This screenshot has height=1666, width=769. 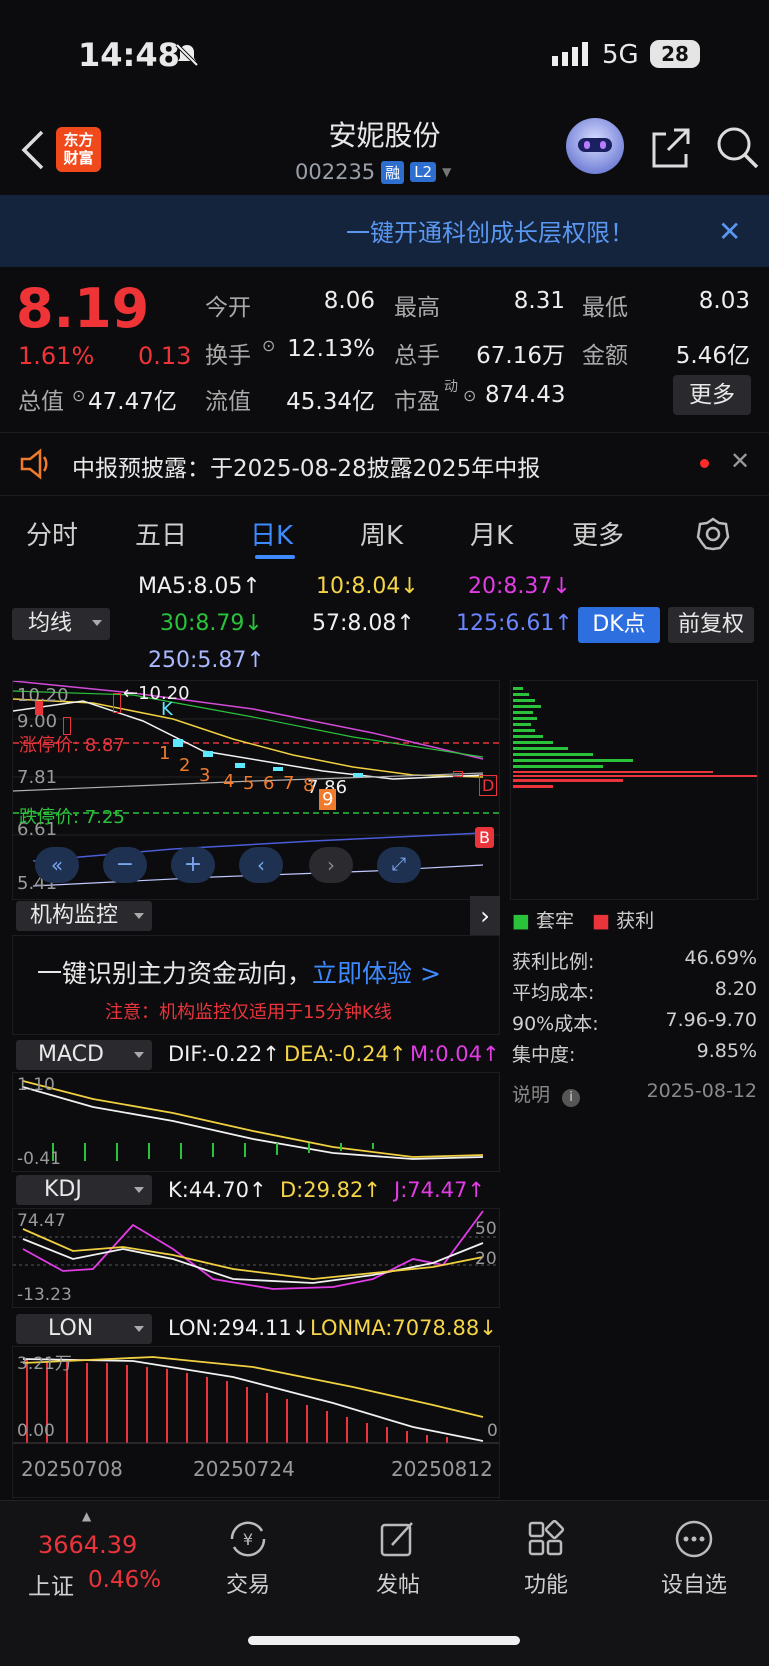 What do you see at coordinates (553, 993) in the screenshot?
I see `stat-label: 平均成本:` at bounding box center [553, 993].